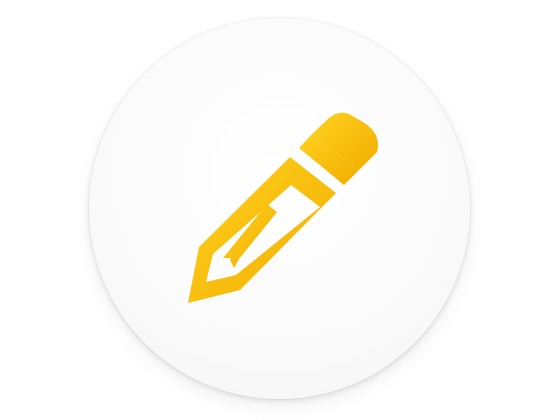  Describe the element at coordinates (227, 262) in the screenshot. I see `pencil-notch` at that location.